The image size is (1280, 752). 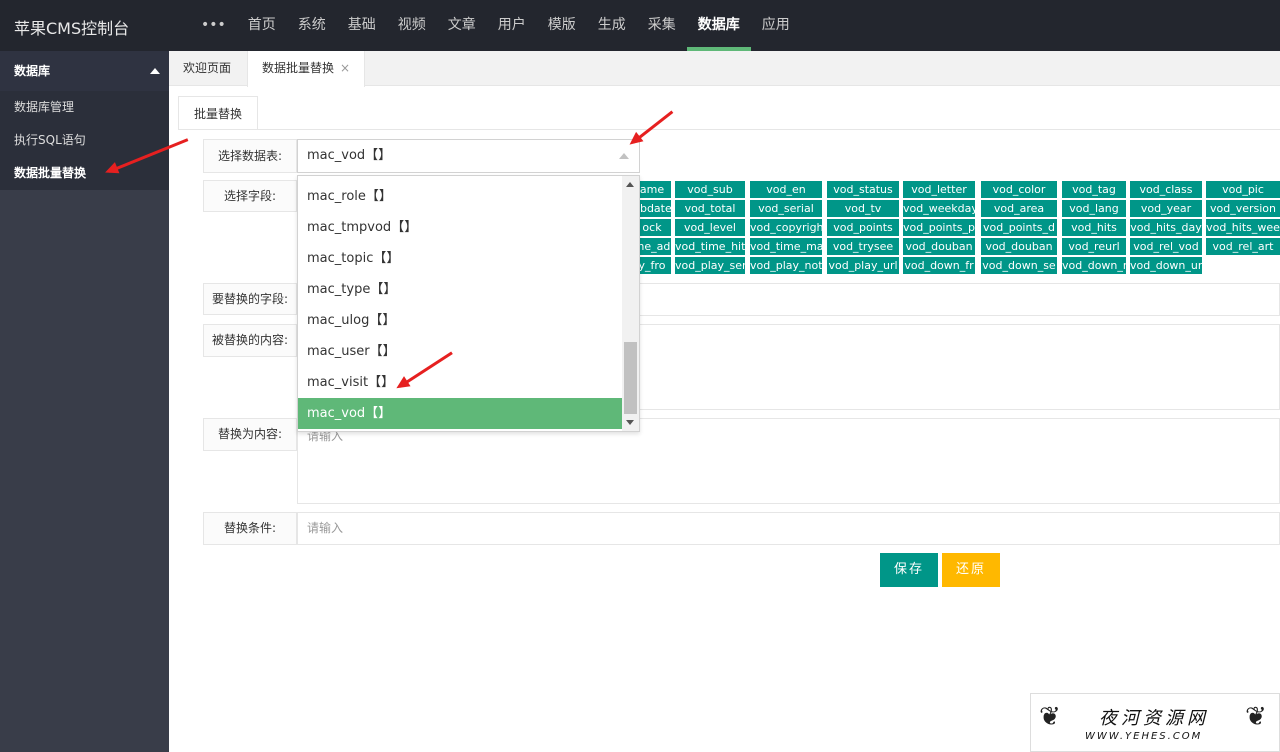 I want to click on dropdown-option: mac_topic【】, so click(x=460, y=258).